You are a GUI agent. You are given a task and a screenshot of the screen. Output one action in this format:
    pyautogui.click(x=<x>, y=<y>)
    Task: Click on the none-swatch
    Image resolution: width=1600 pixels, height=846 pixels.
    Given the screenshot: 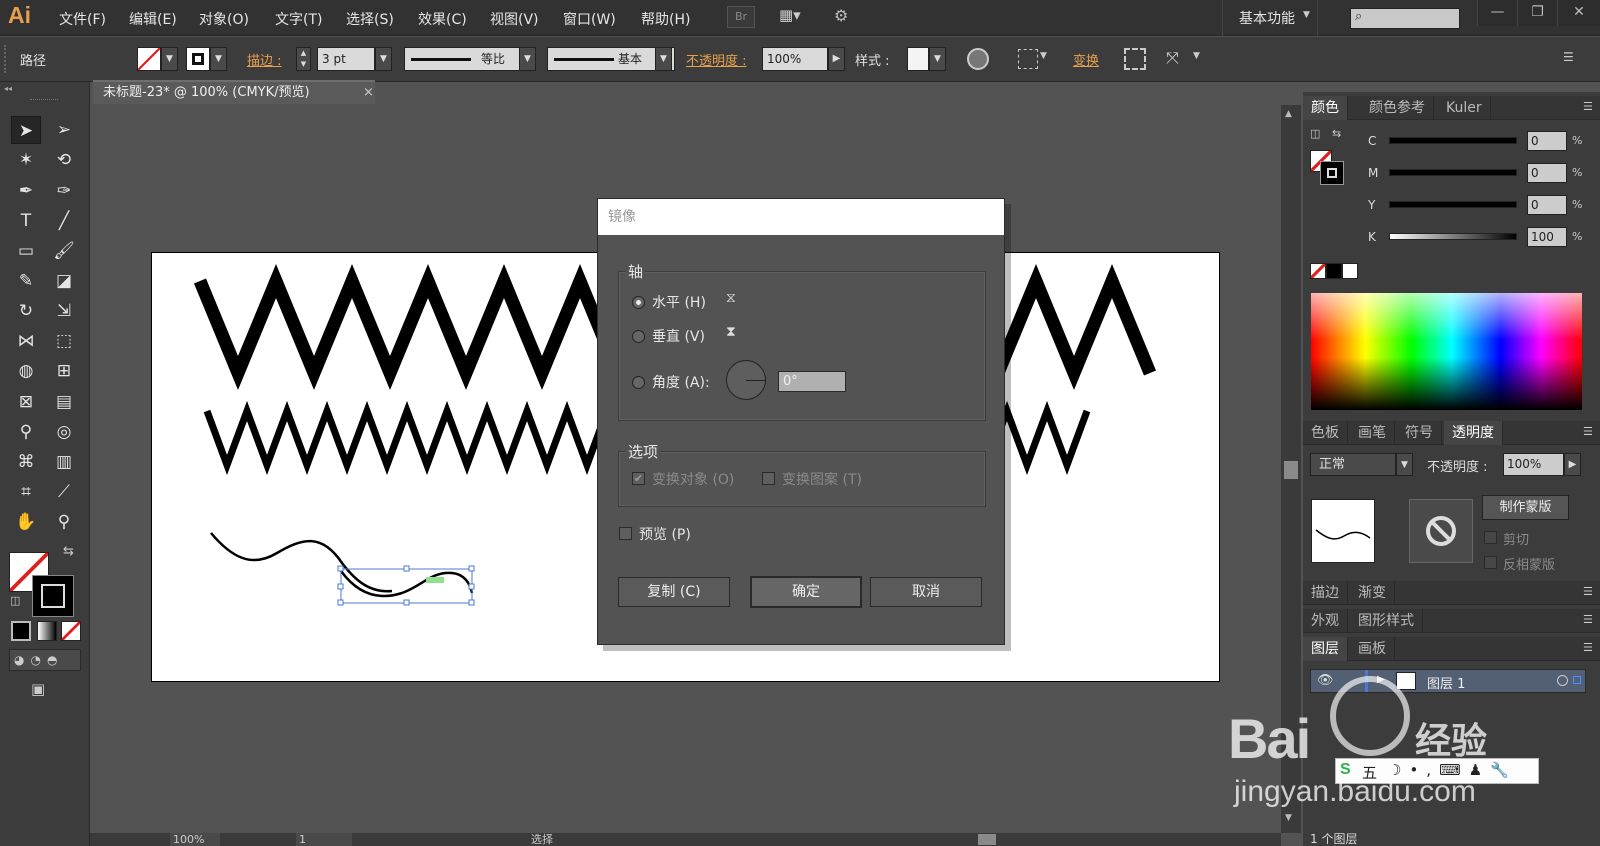 What is the action you would take?
    pyautogui.click(x=1318, y=271)
    